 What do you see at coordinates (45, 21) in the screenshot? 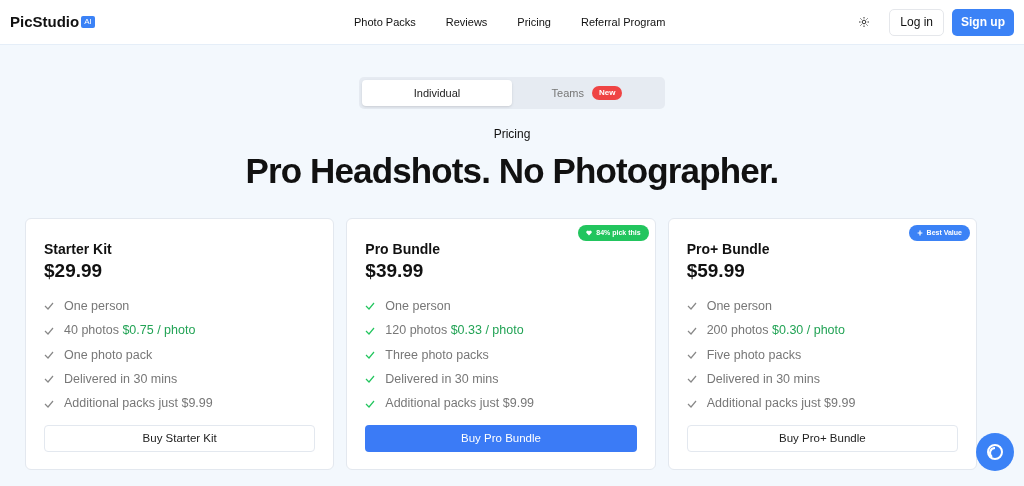
I see `logo-text: PicStudio` at bounding box center [45, 21].